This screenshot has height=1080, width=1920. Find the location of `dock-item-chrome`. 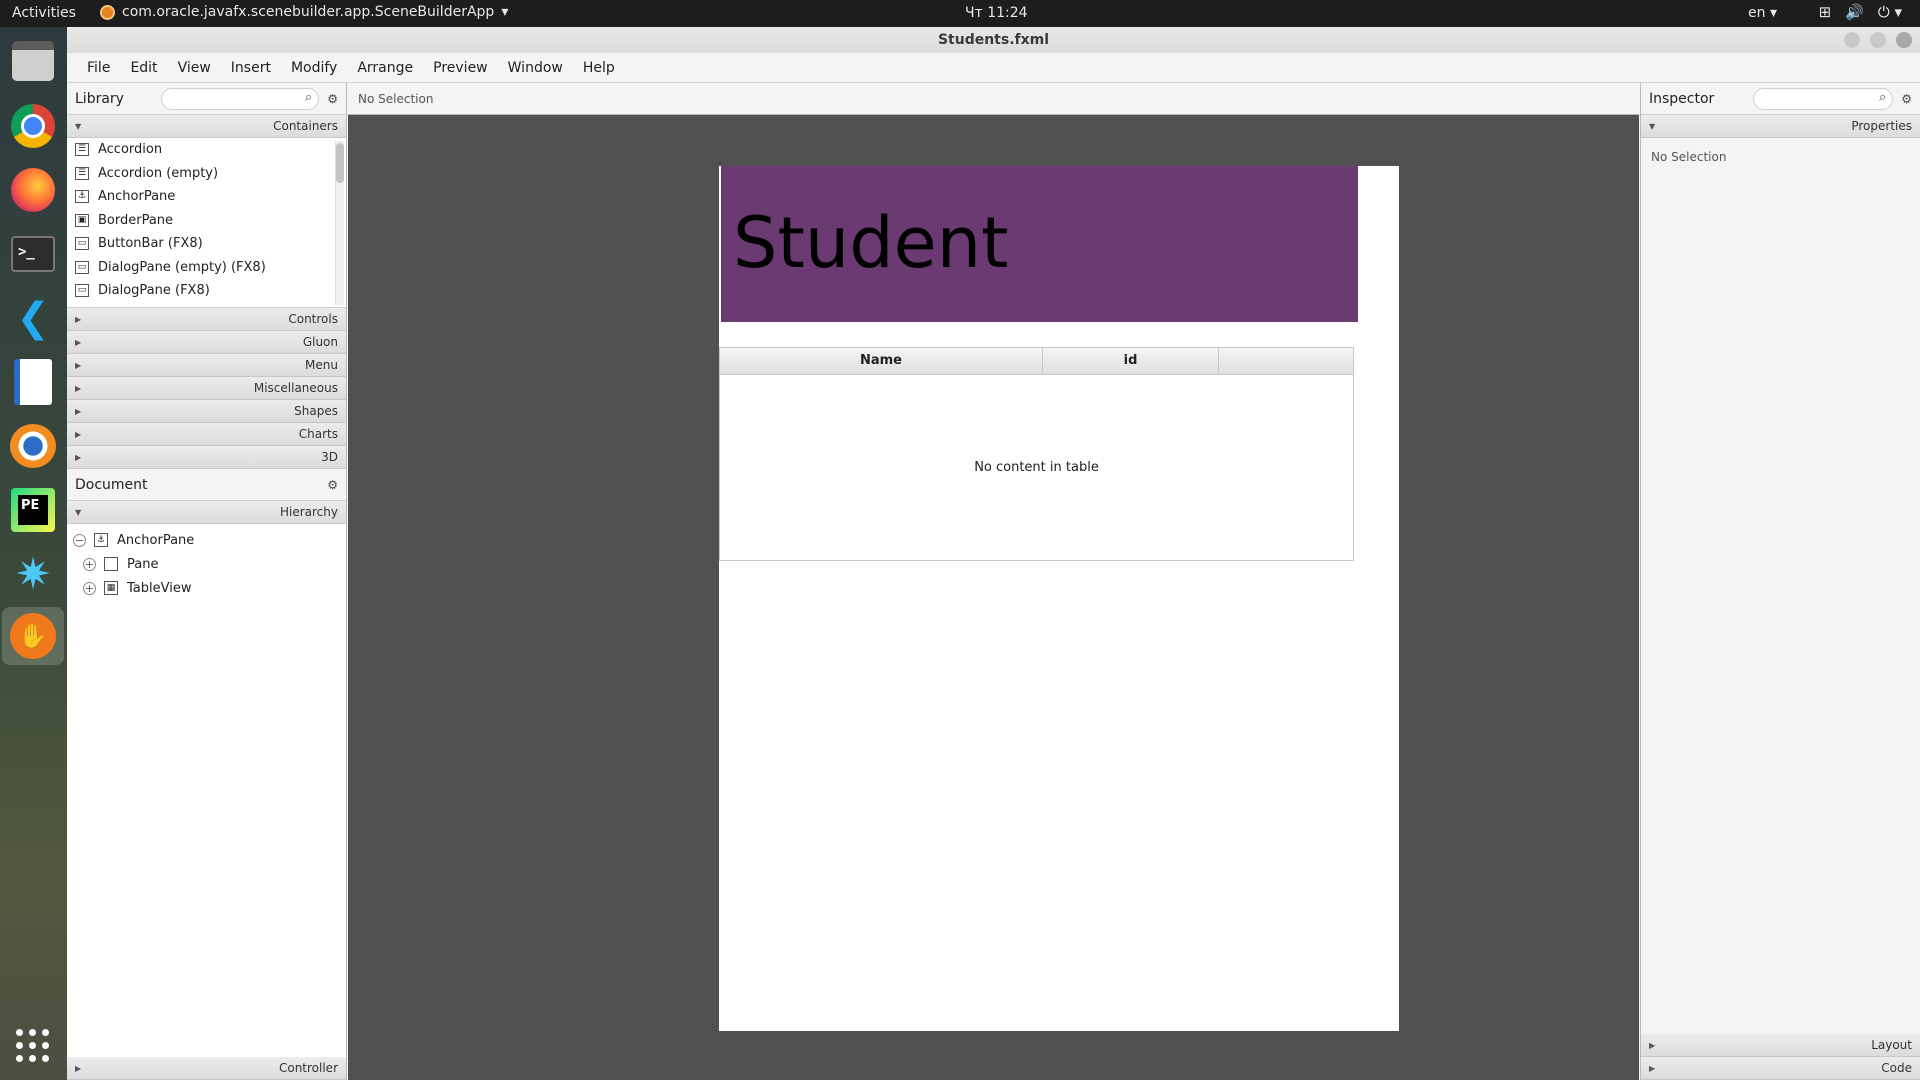

dock-item-chrome is located at coordinates (33, 126).